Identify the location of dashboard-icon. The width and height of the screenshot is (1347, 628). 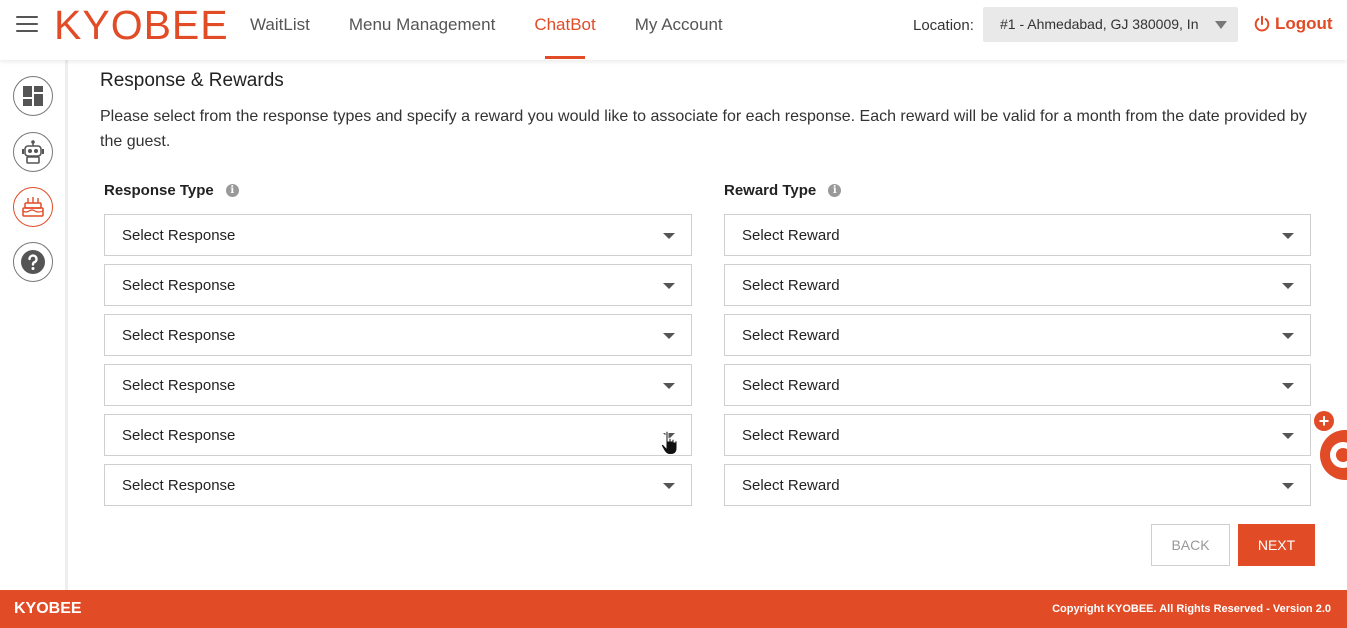
(33, 96).